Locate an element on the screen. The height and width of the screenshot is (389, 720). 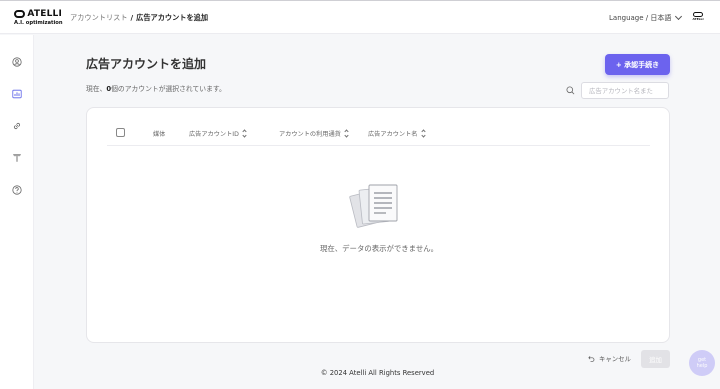
sidebar-item-report is located at coordinates (17, 94).